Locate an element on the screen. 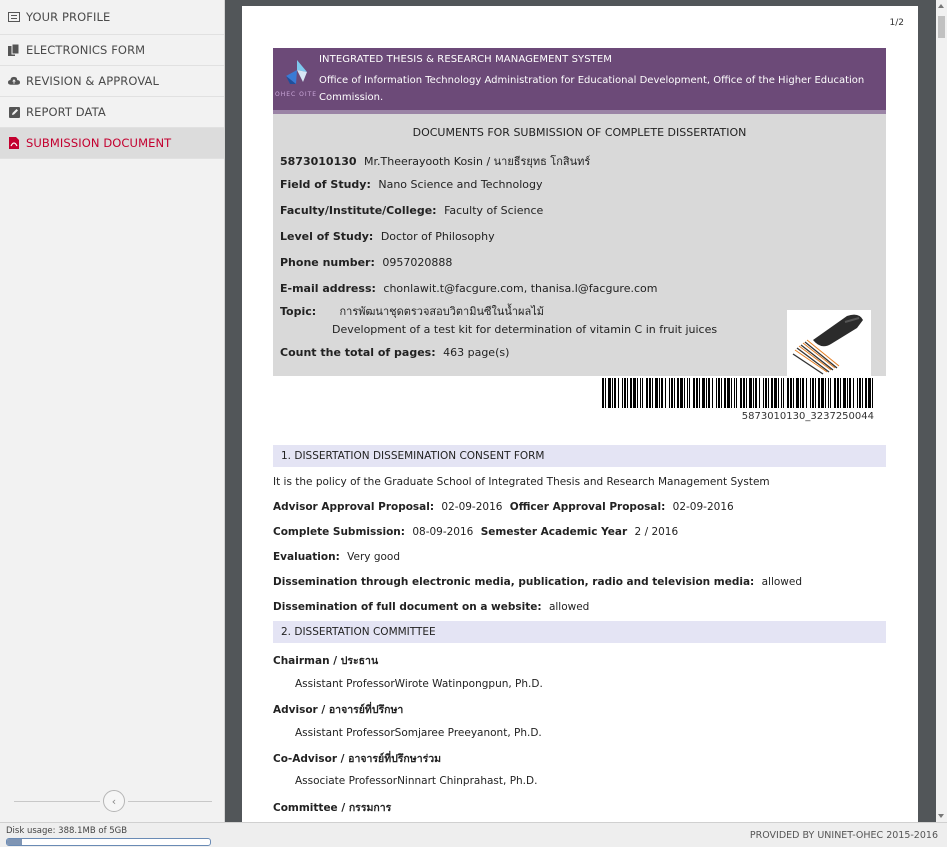  pdf-file-icon is located at coordinates (14, 143).